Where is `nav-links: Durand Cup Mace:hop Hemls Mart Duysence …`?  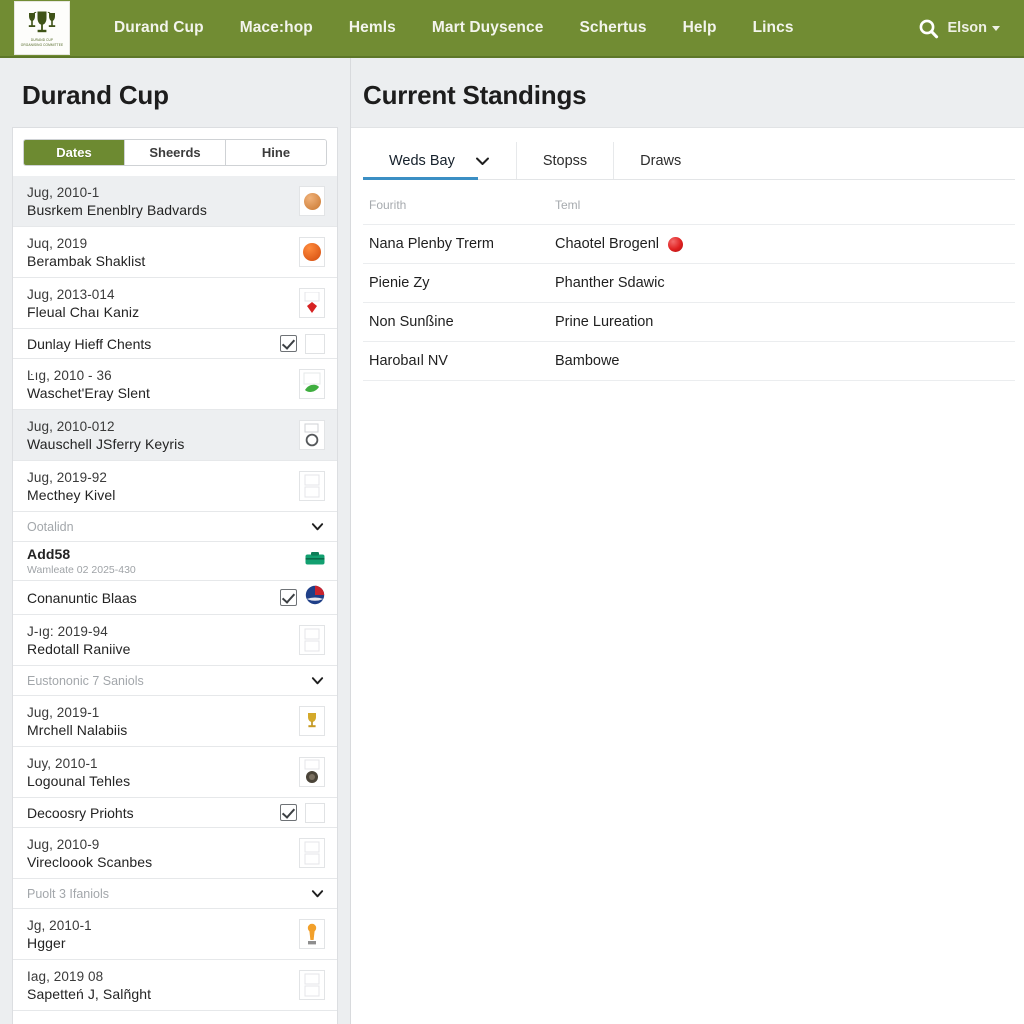
nav-links: Durand Cup Mace:hop Hemls Mart Duysence … is located at coordinates (454, 28).